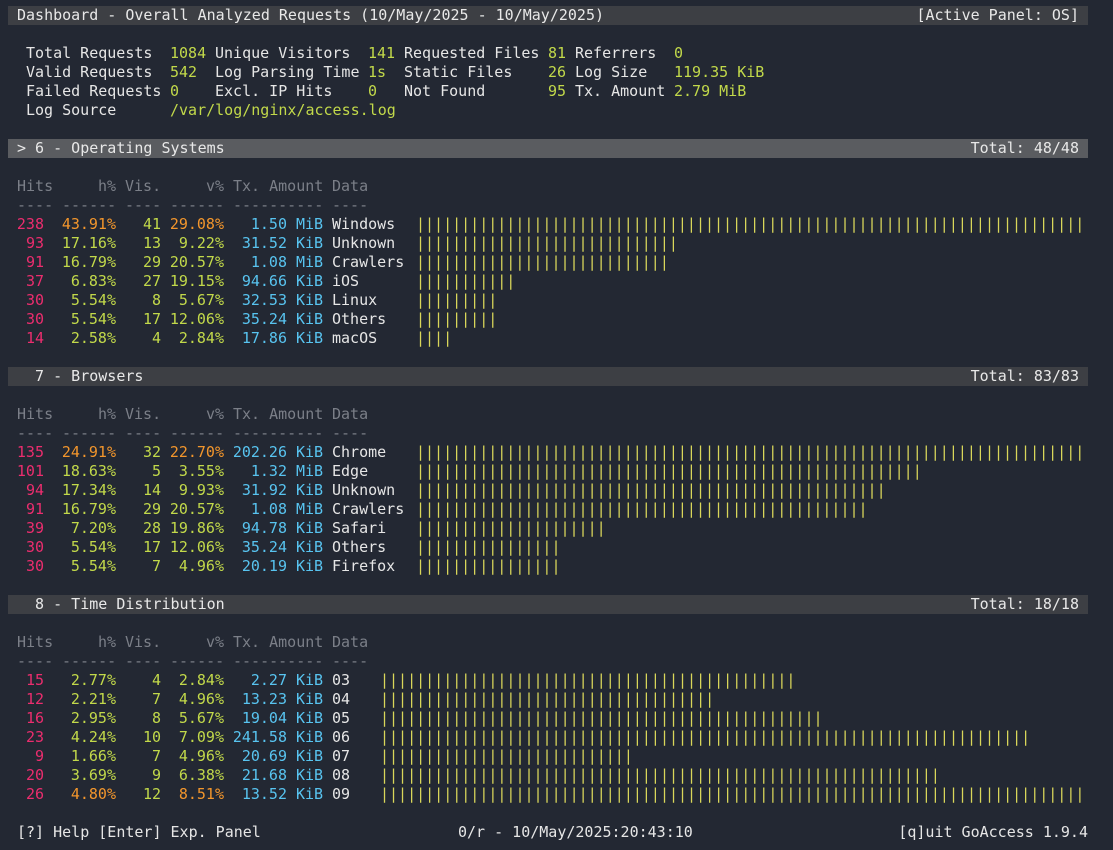  What do you see at coordinates (355, 300) in the screenshot?
I see `row-data-label: Linux` at bounding box center [355, 300].